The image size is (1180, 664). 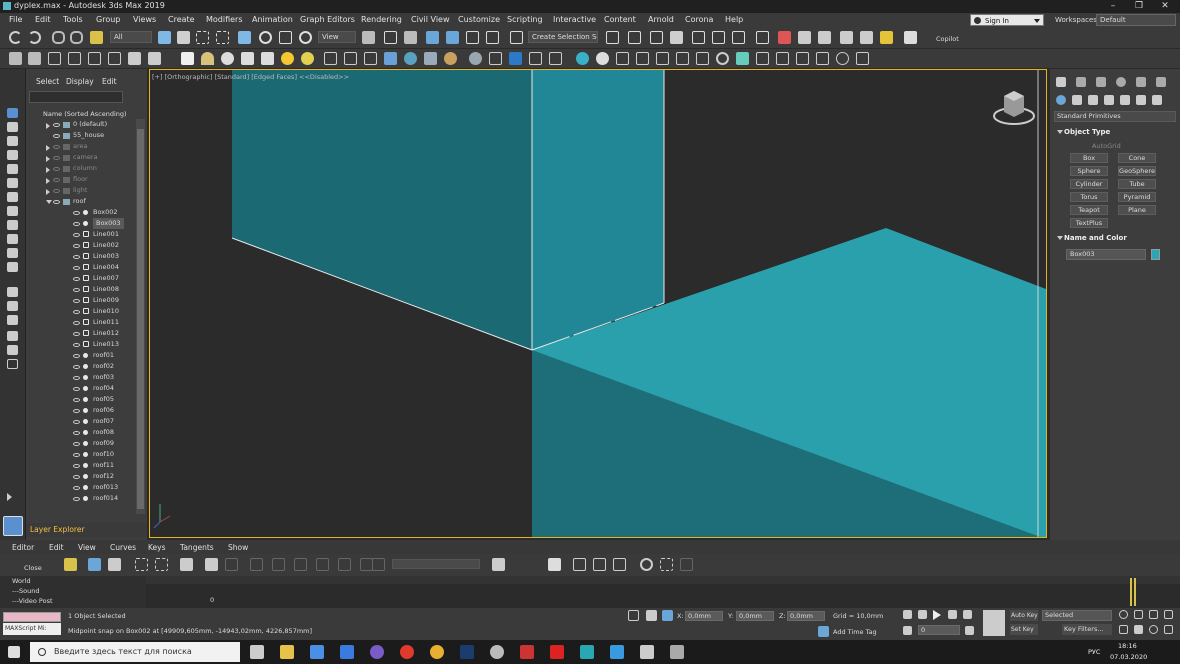 I want to click on tree-row: roof11, so click(x=81, y=465).